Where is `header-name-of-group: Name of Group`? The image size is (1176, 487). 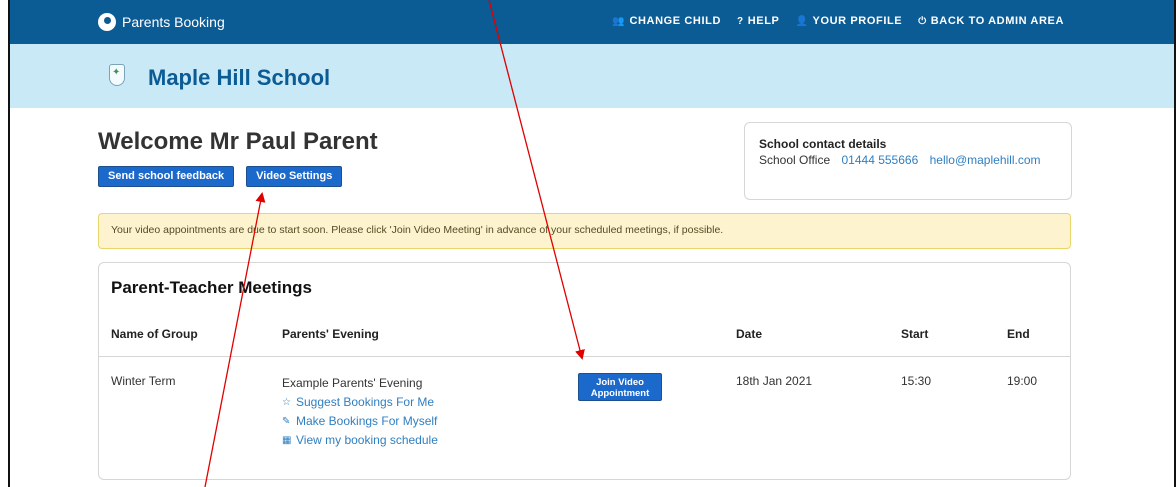 header-name-of-group: Name of Group is located at coordinates (154, 334).